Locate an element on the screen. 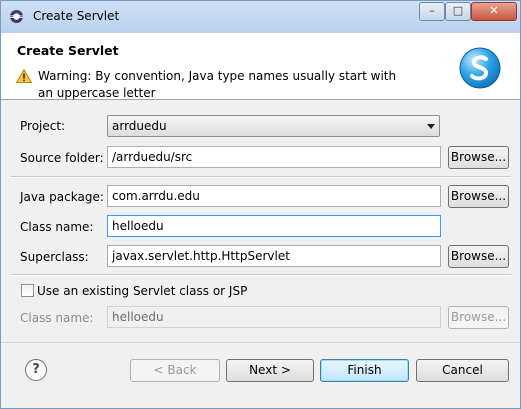 This screenshot has width=521, height=409. finish-button: Finish is located at coordinates (364, 370).